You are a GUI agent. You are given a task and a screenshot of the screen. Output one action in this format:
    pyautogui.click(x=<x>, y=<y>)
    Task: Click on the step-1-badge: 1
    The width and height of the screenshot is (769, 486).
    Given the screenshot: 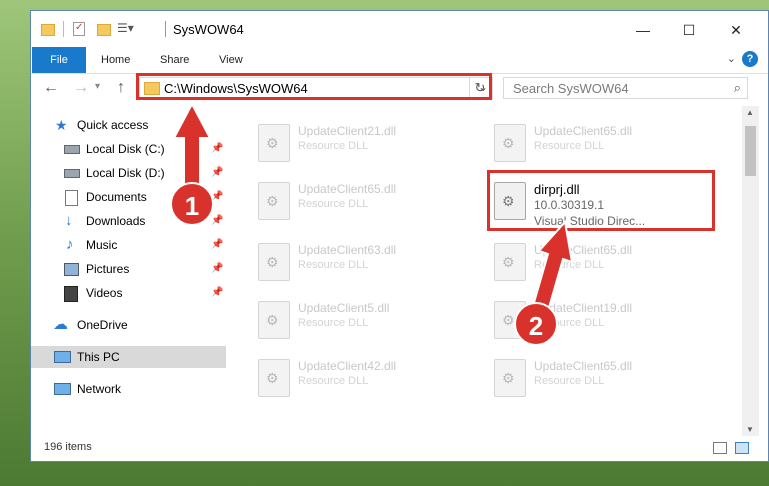 What is the action you would take?
    pyautogui.click(x=192, y=204)
    